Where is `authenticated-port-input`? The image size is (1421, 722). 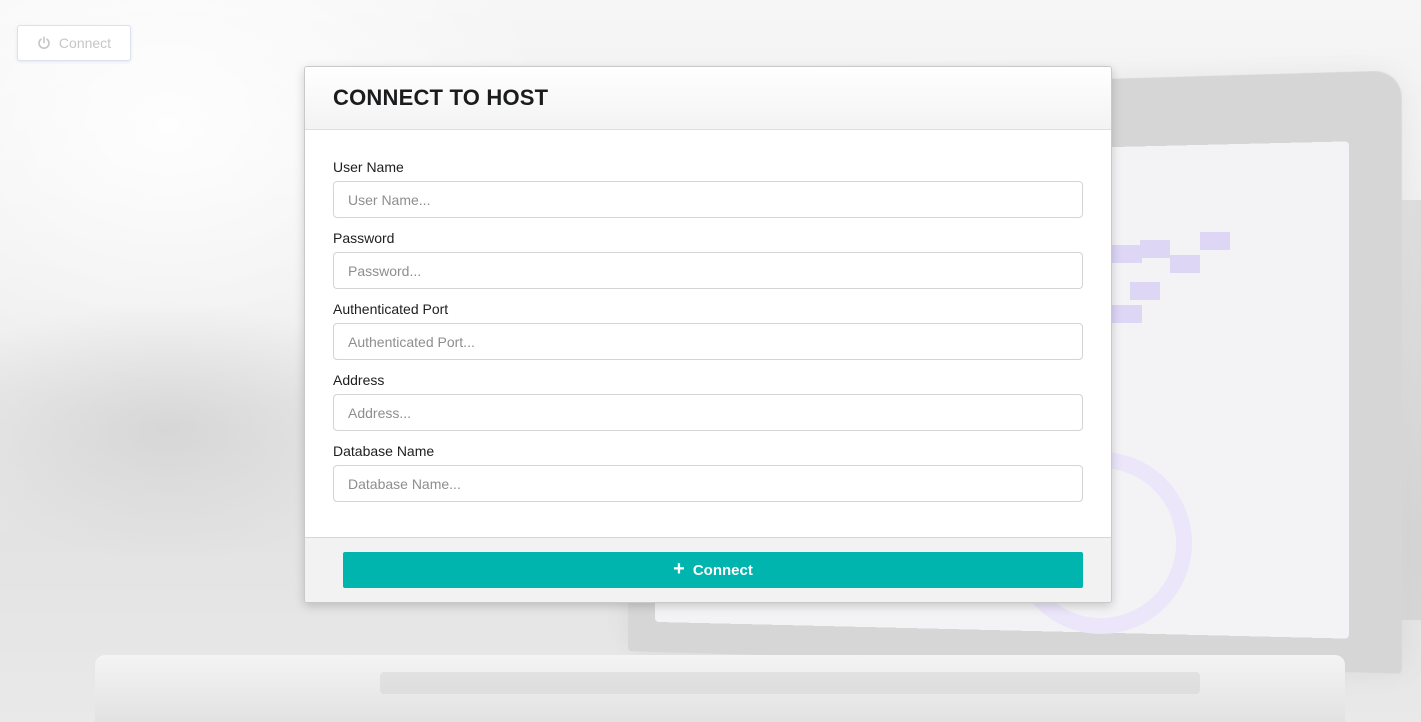 authenticated-port-input is located at coordinates (708, 341).